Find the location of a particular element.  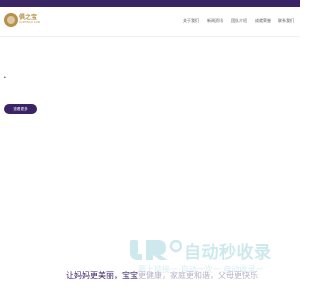

watermark: 自动秒收录 两上链接一·自动一次一·自动收录一 is located at coordinates (208, 254).